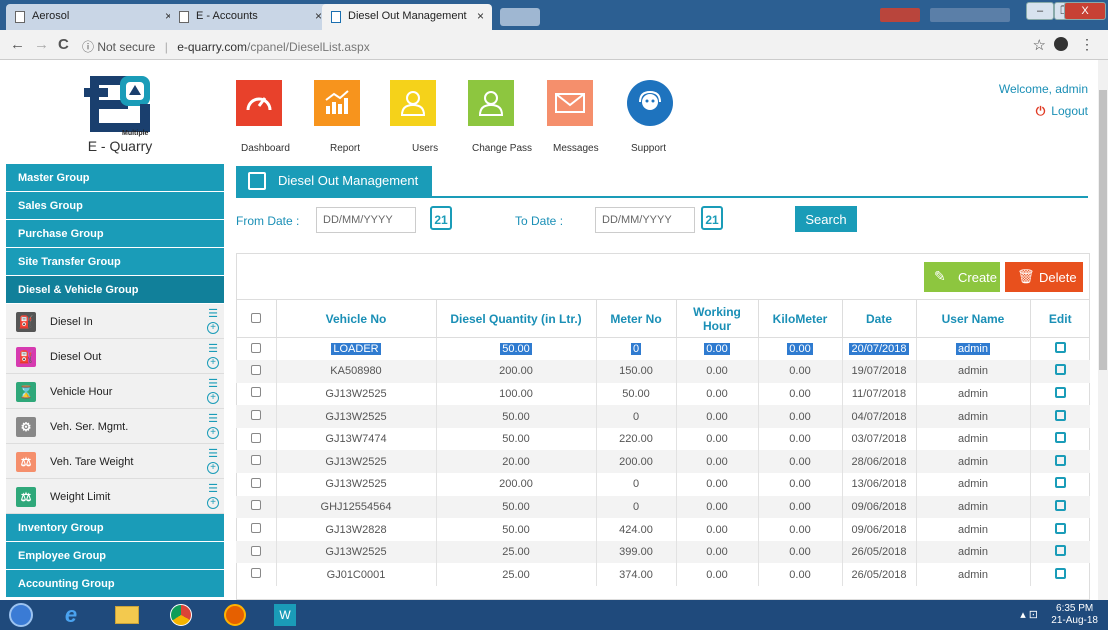 The width and height of the screenshot is (1108, 630). I want to click on browser-menu-icon: ⋮, so click(1087, 44).